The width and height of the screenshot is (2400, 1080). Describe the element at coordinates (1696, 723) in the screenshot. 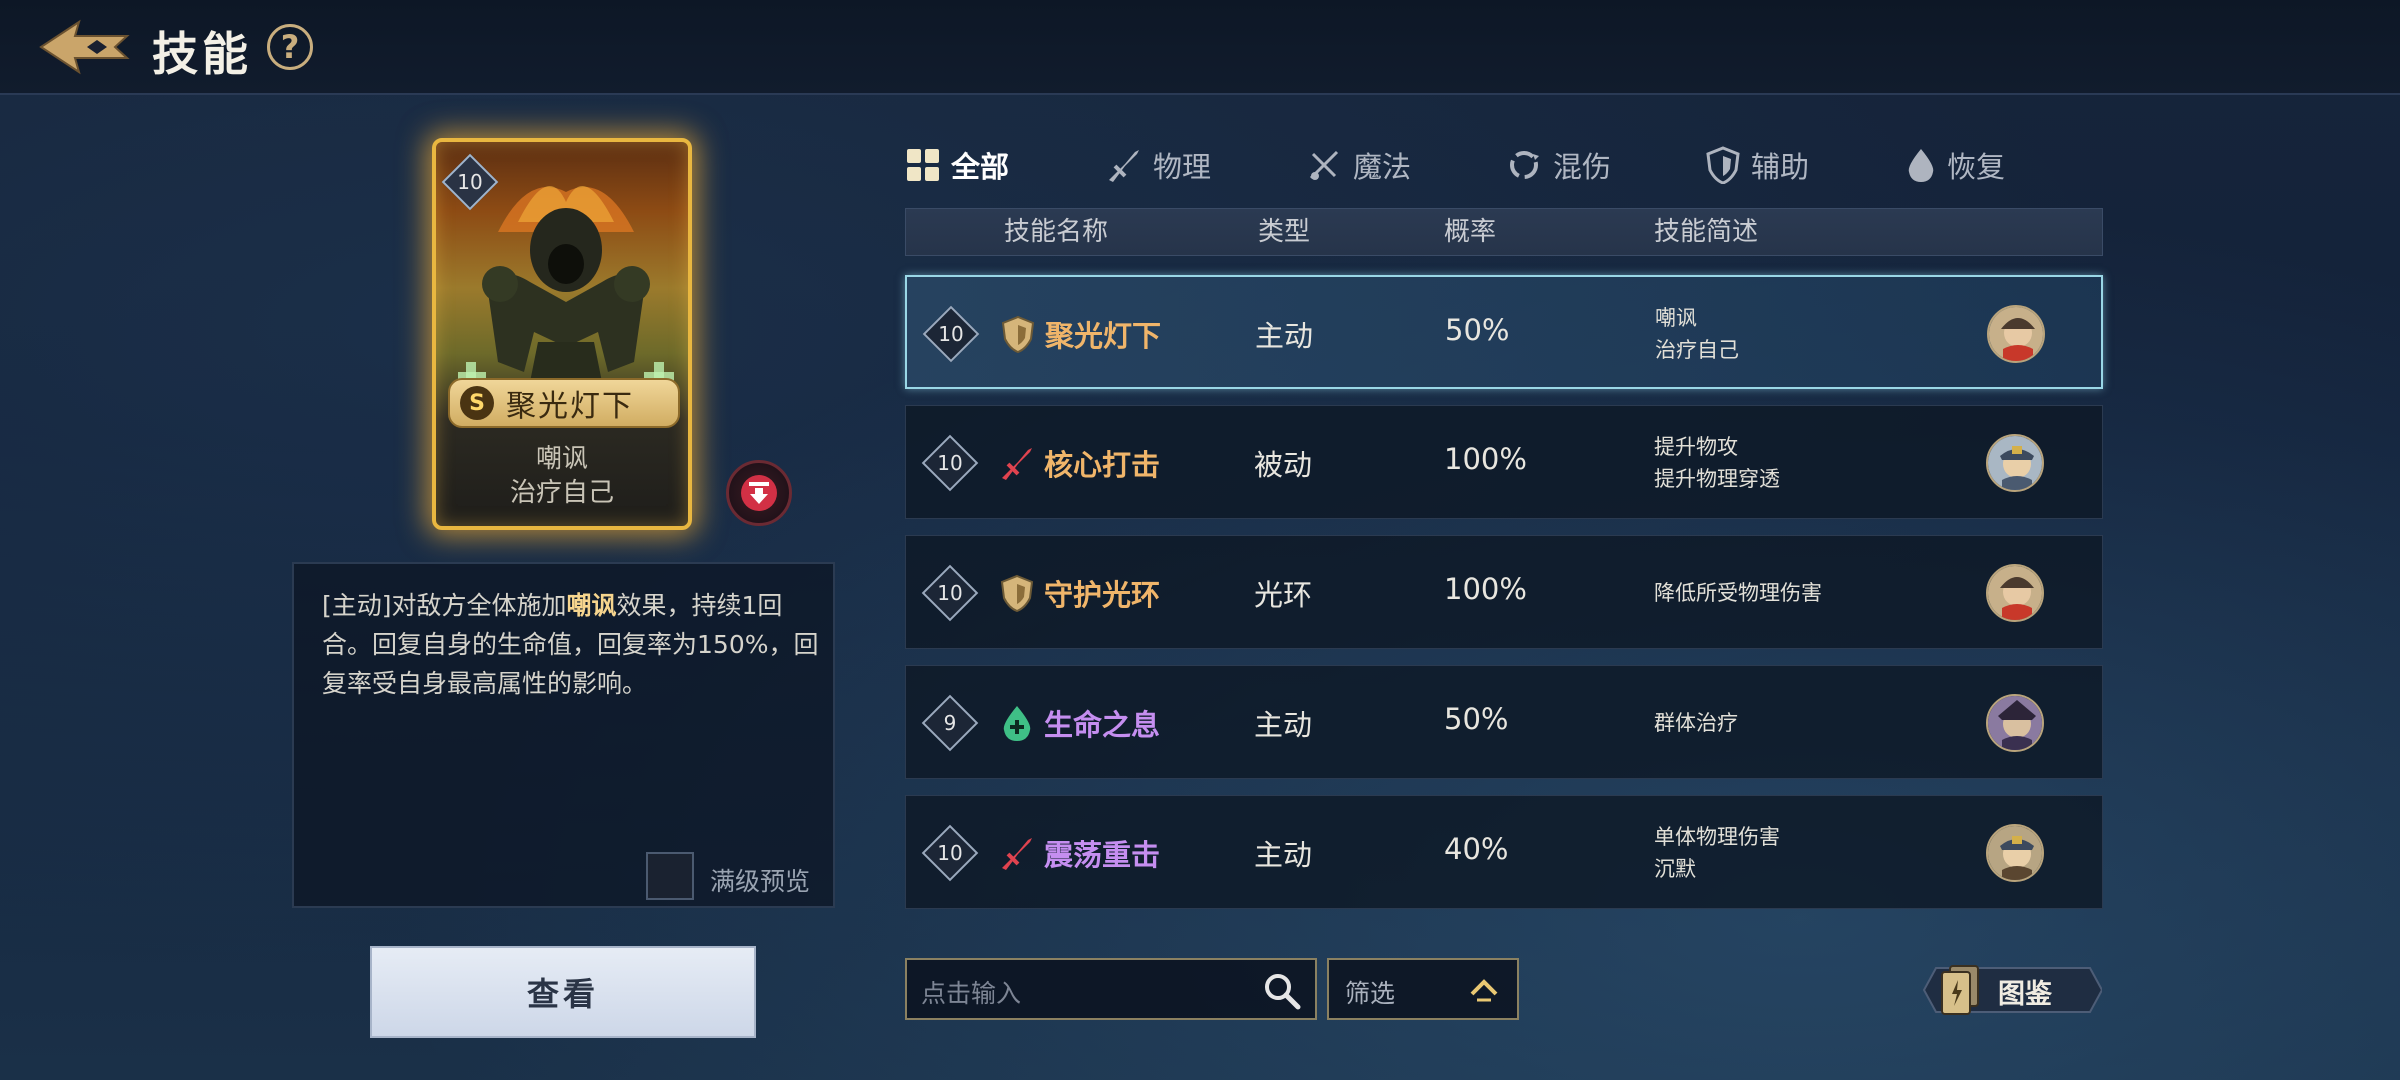

I see `skill-brief: 群体治疗` at that location.